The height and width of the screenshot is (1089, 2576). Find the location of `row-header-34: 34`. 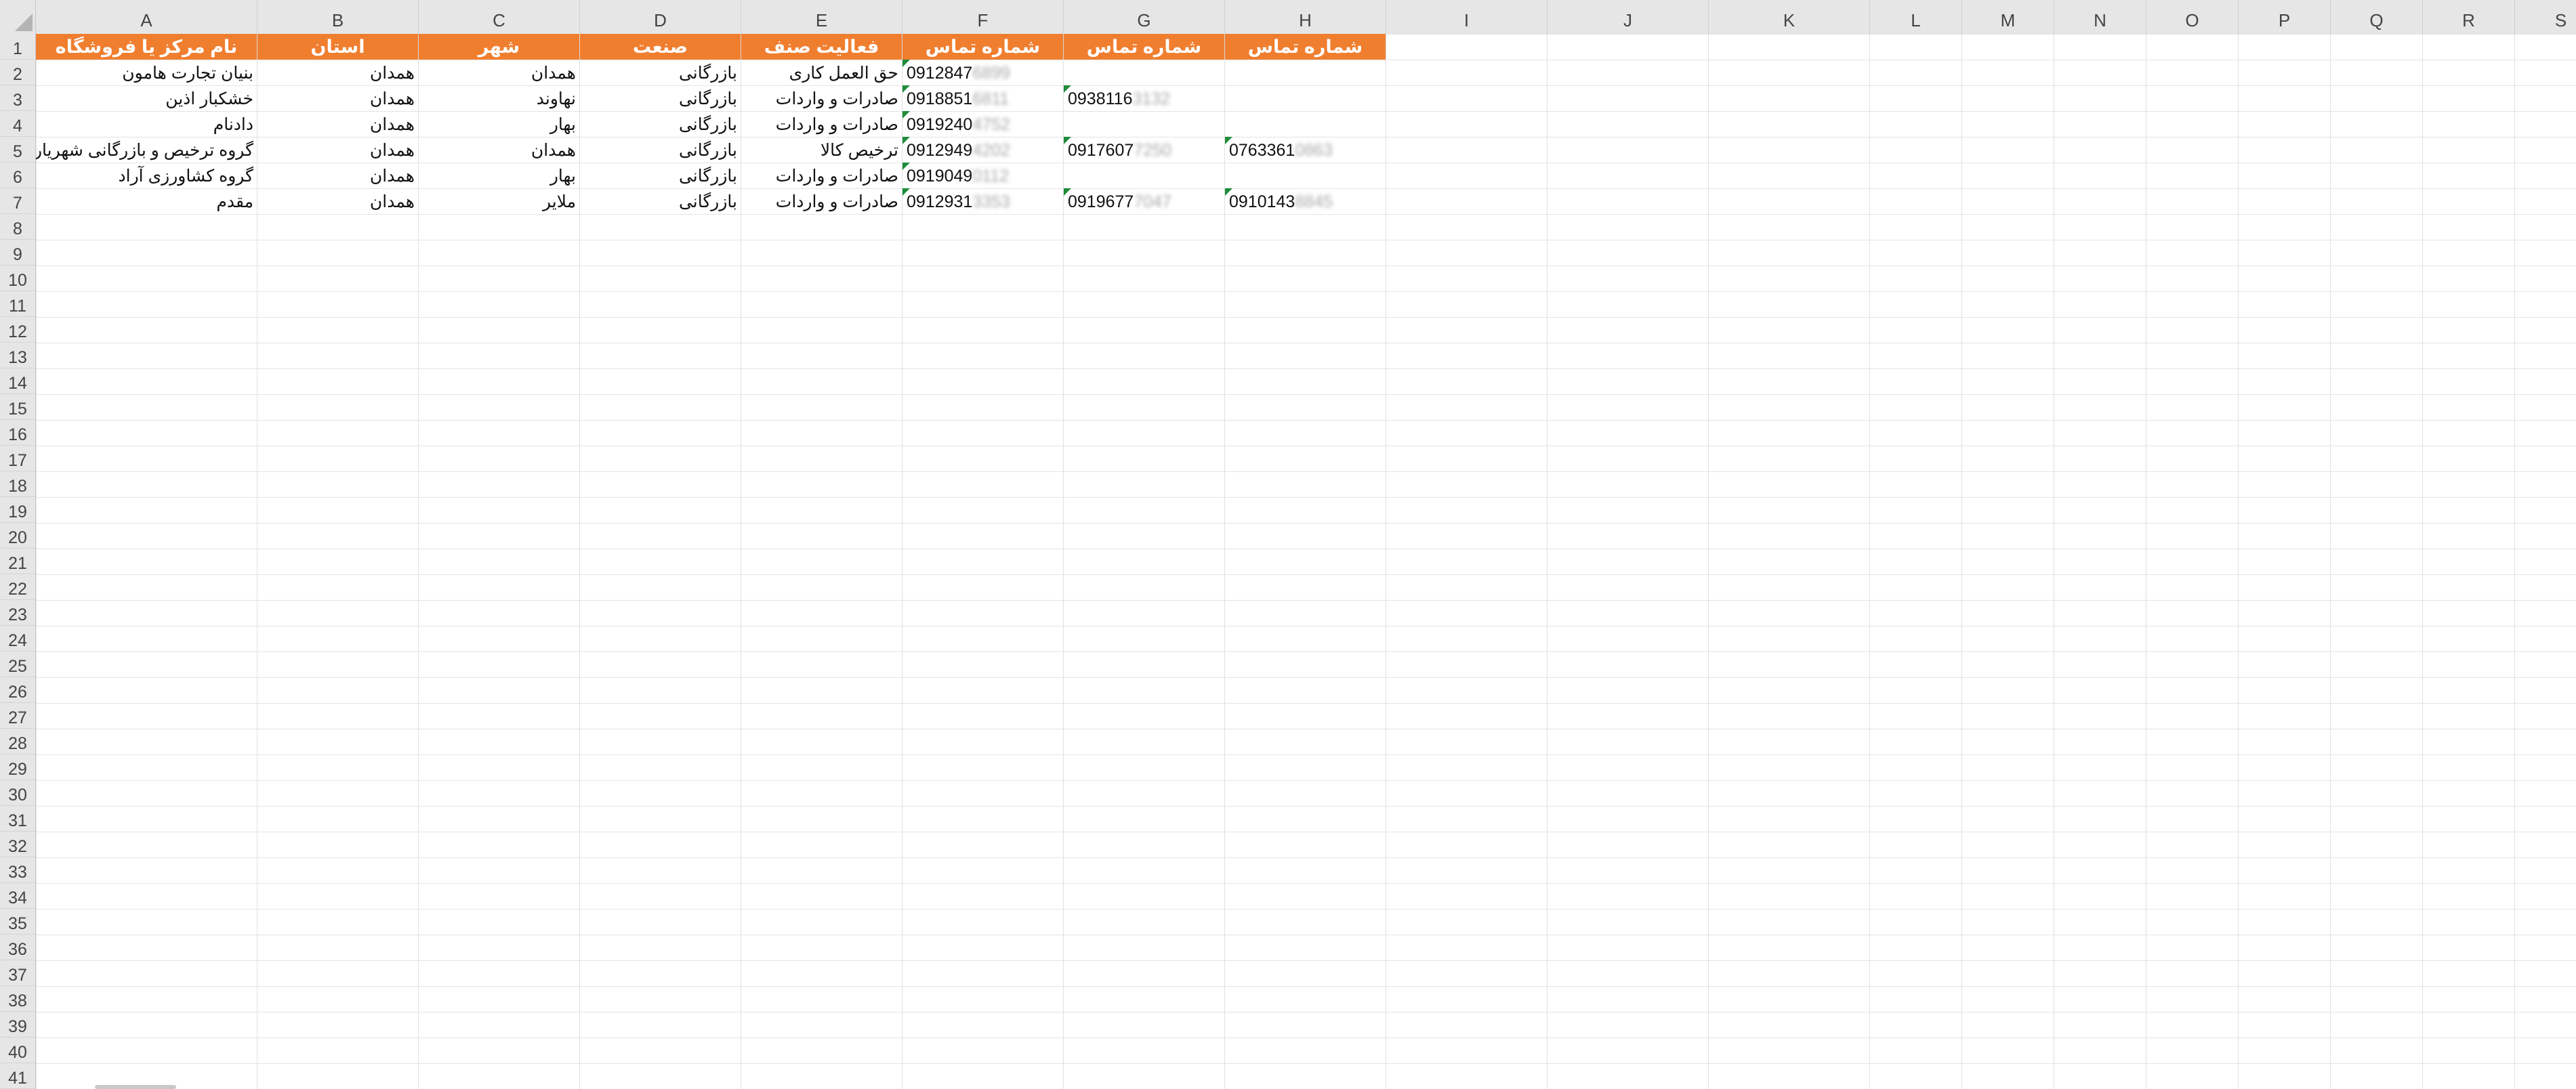

row-header-34: 34 is located at coordinates (17, 896).